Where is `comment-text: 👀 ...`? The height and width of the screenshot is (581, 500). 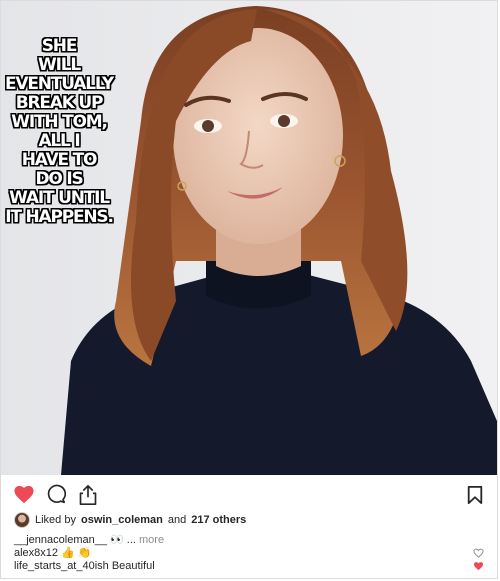
comment-text: 👀 ... is located at coordinates (123, 540).